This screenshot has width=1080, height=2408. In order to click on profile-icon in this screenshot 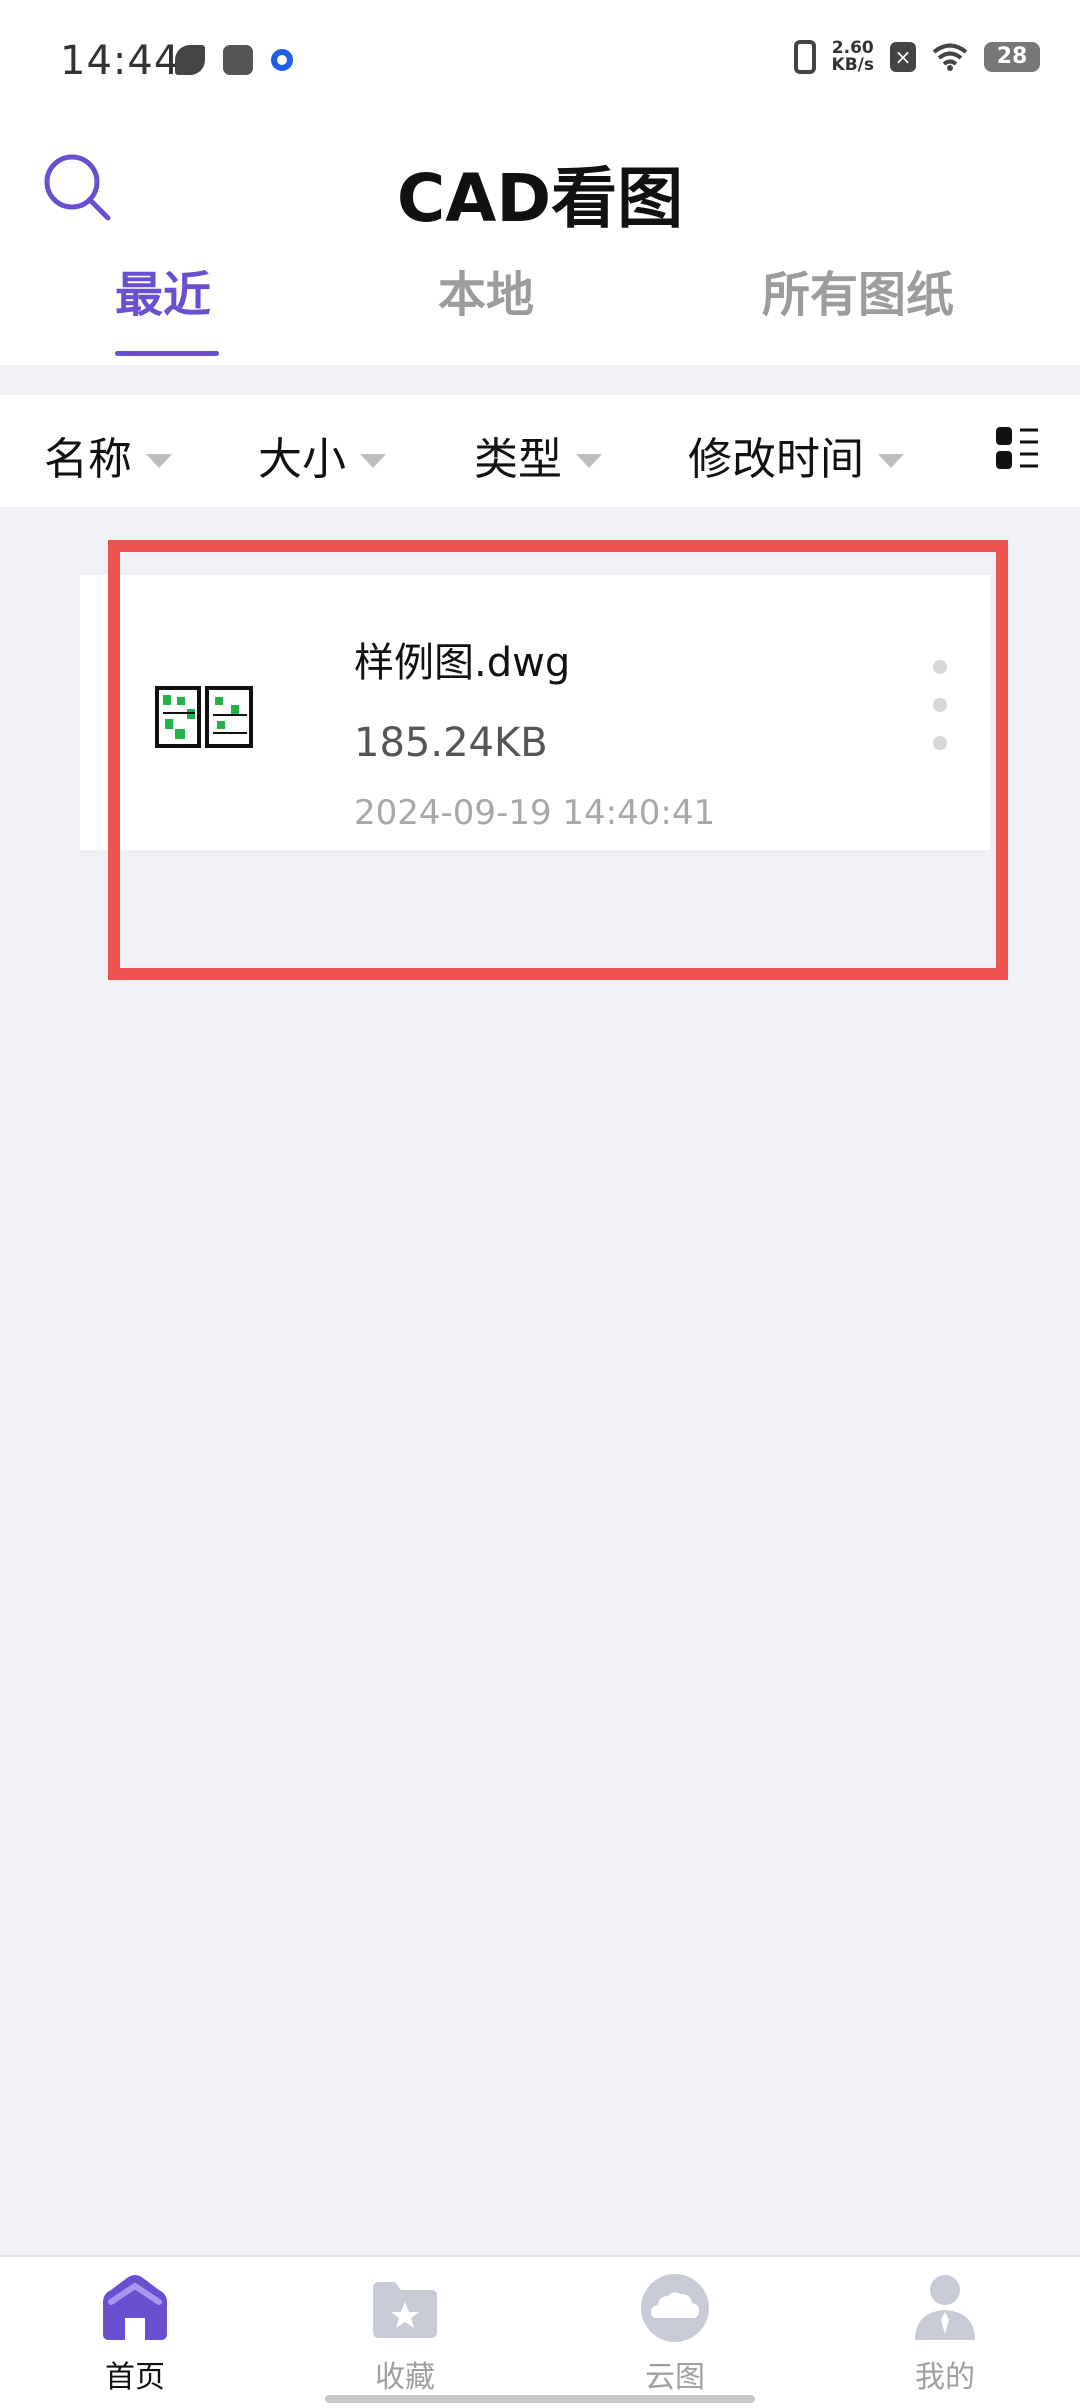, I will do `click(945, 2307)`.